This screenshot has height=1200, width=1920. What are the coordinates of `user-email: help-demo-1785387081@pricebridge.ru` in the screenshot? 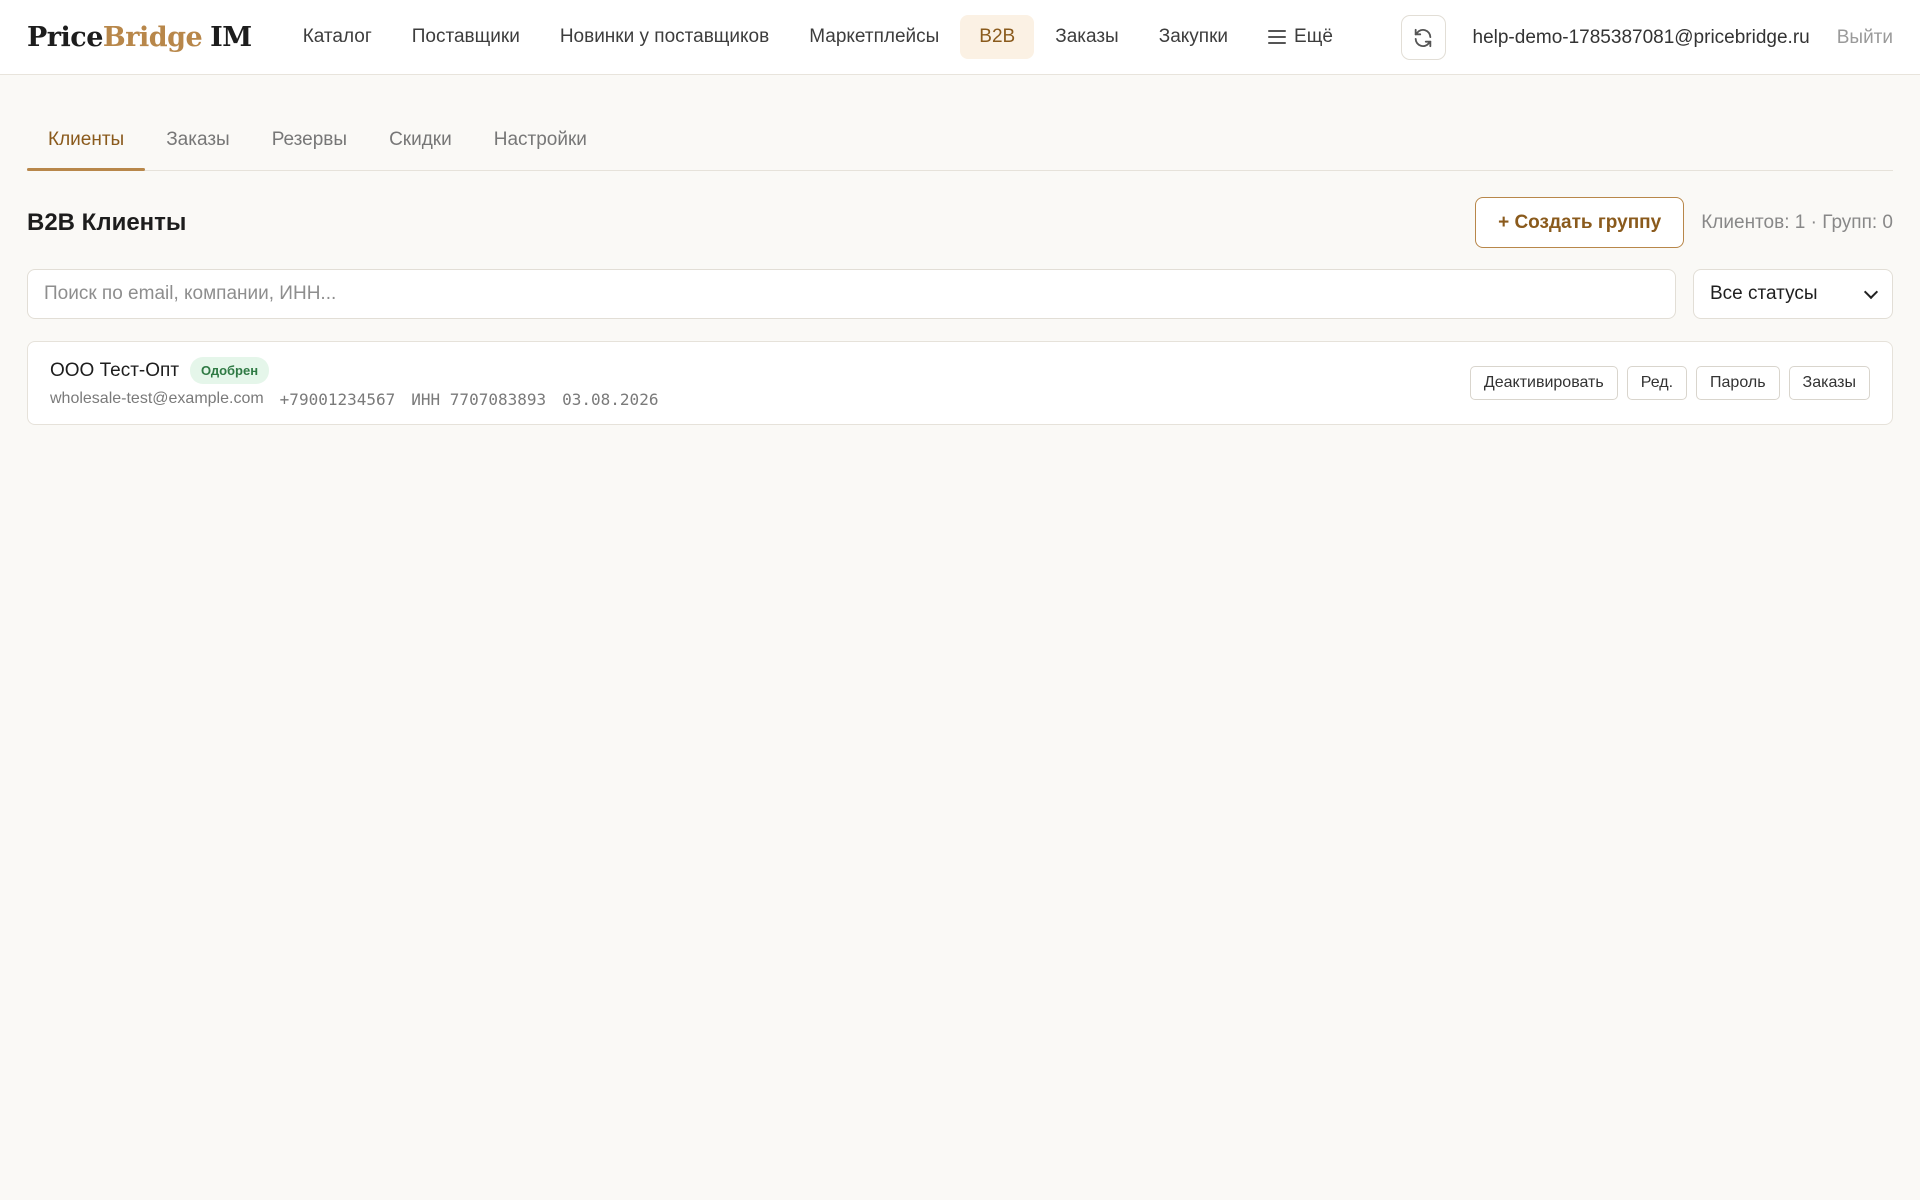 It's located at (1641, 37).